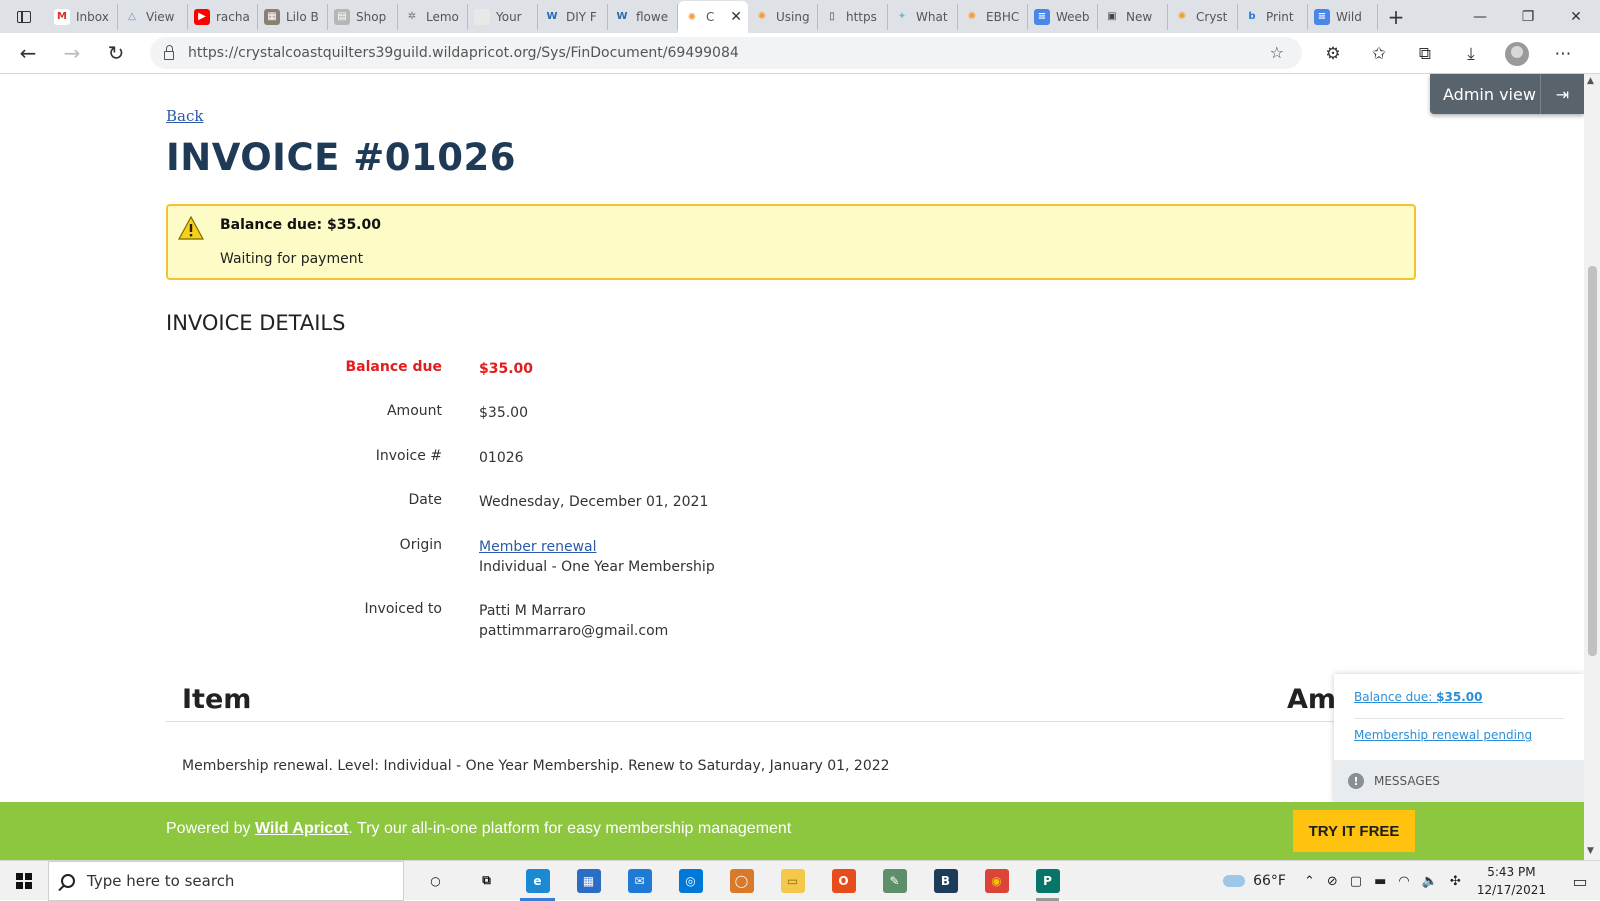  I want to click on favorites-icon: ✩, so click(1379, 53).